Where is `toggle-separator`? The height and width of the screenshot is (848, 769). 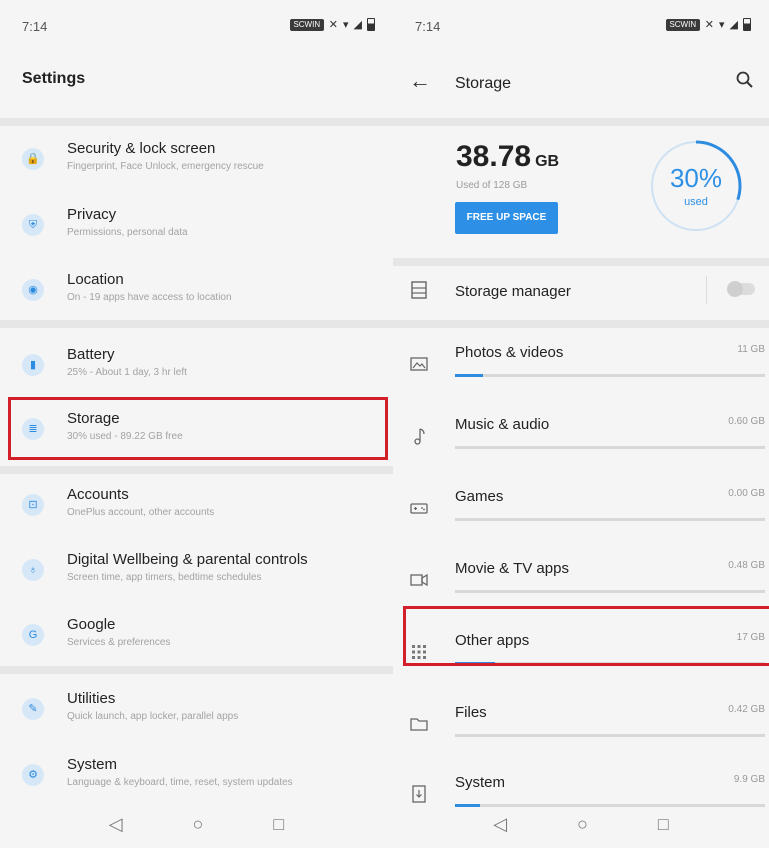 toggle-separator is located at coordinates (706, 290).